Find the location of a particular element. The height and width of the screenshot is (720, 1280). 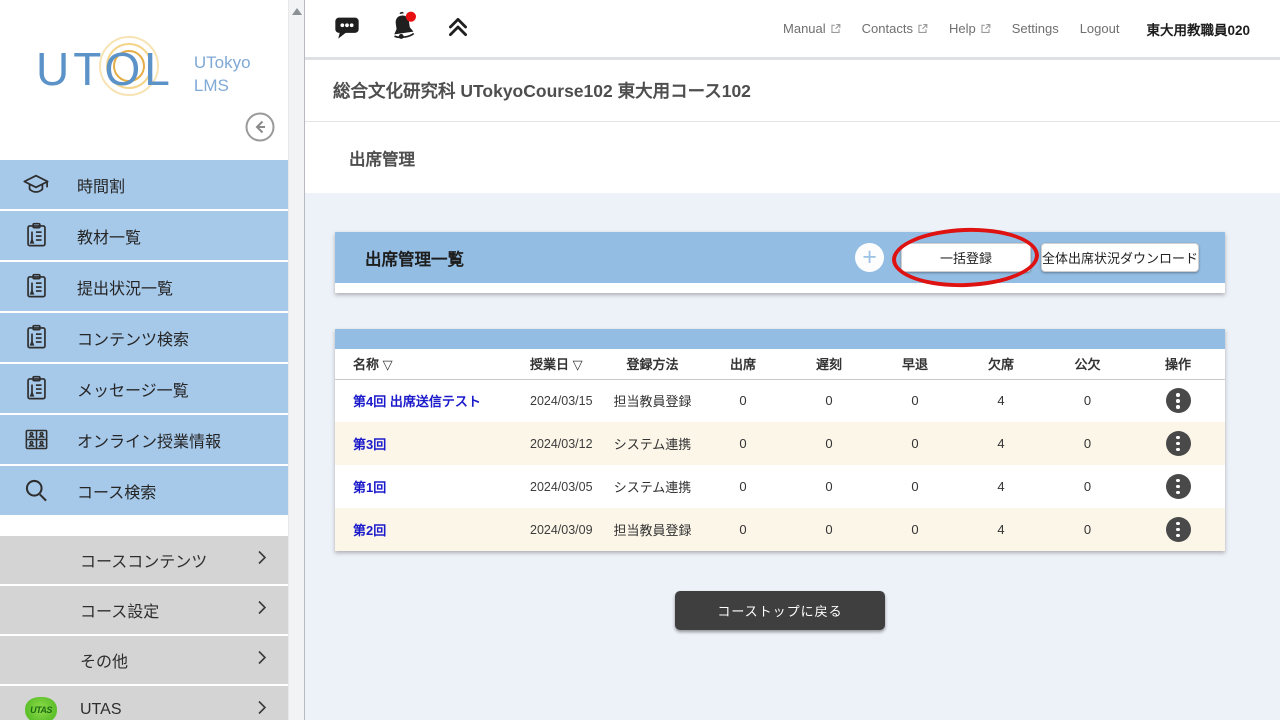

back-button-row: コーストップに戻る is located at coordinates (780, 610).